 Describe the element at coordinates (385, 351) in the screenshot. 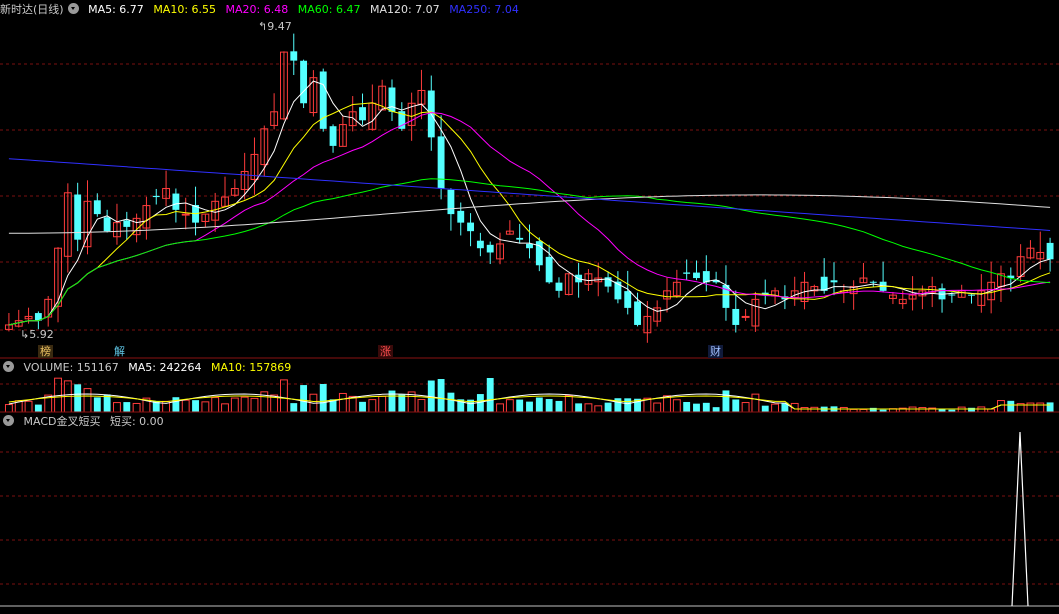

I see `event-marker-3: 涨` at that location.